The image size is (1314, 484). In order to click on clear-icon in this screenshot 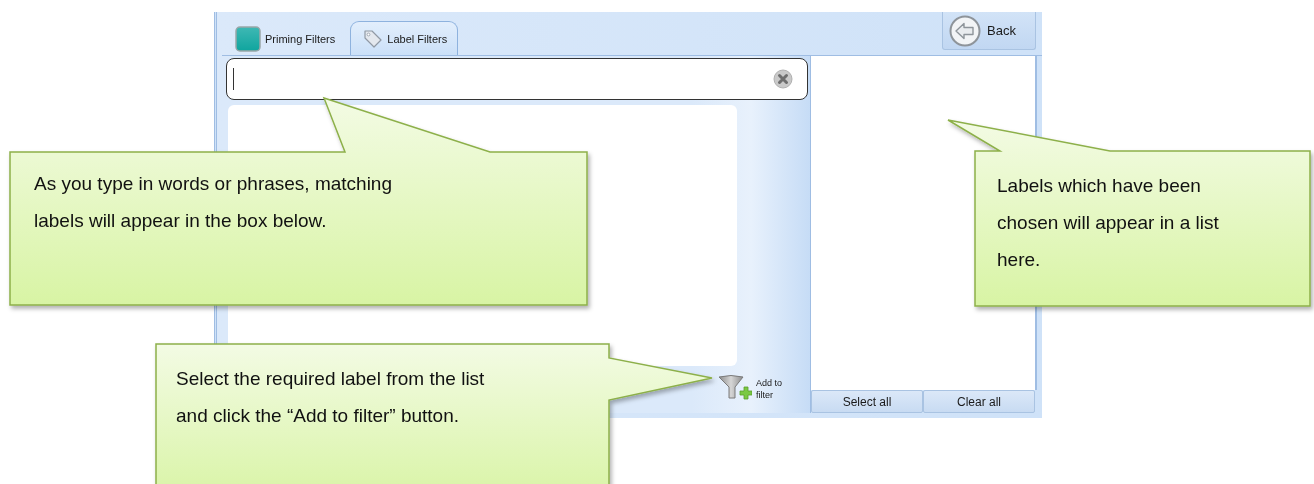, I will do `click(783, 79)`.